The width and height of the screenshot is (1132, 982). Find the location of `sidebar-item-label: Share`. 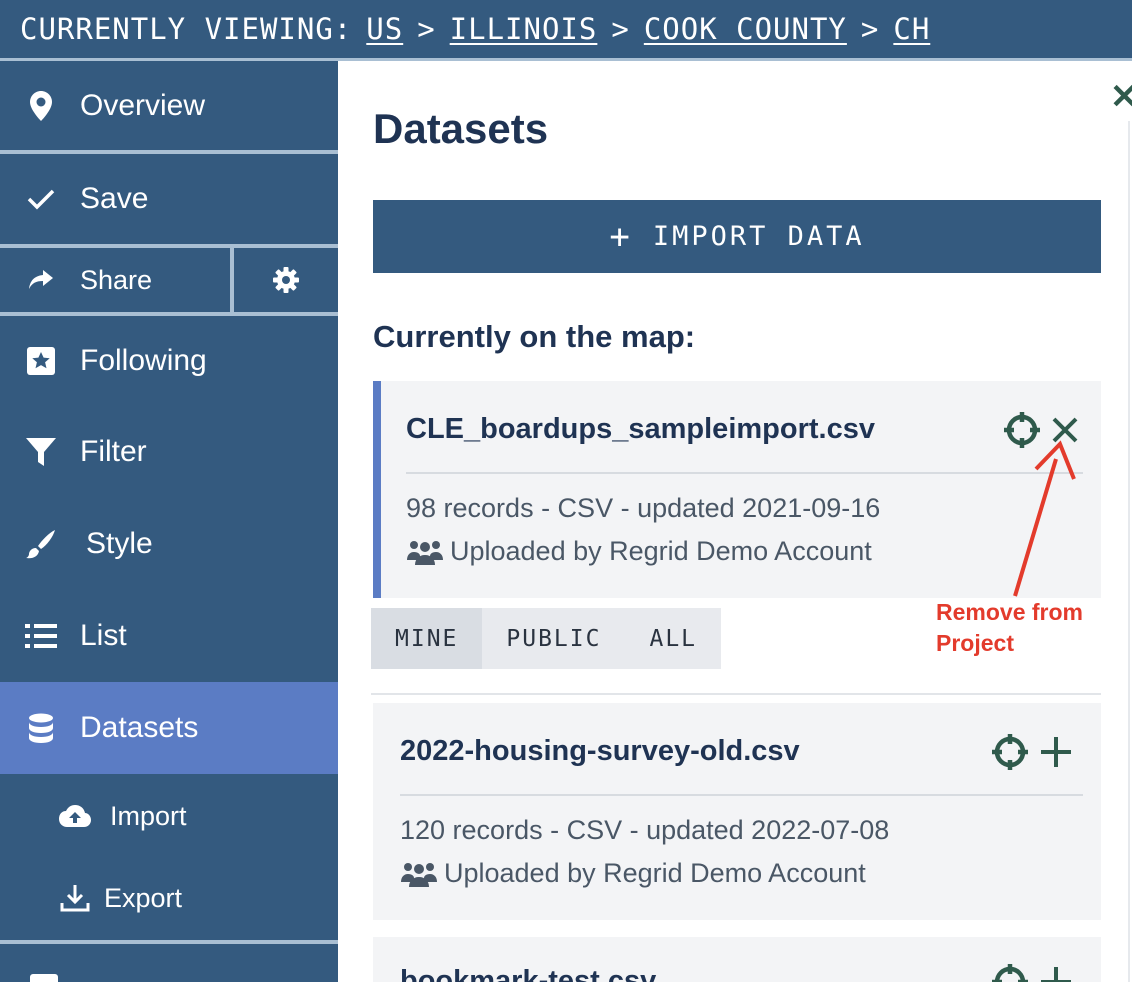

sidebar-item-label: Share is located at coordinates (116, 279).